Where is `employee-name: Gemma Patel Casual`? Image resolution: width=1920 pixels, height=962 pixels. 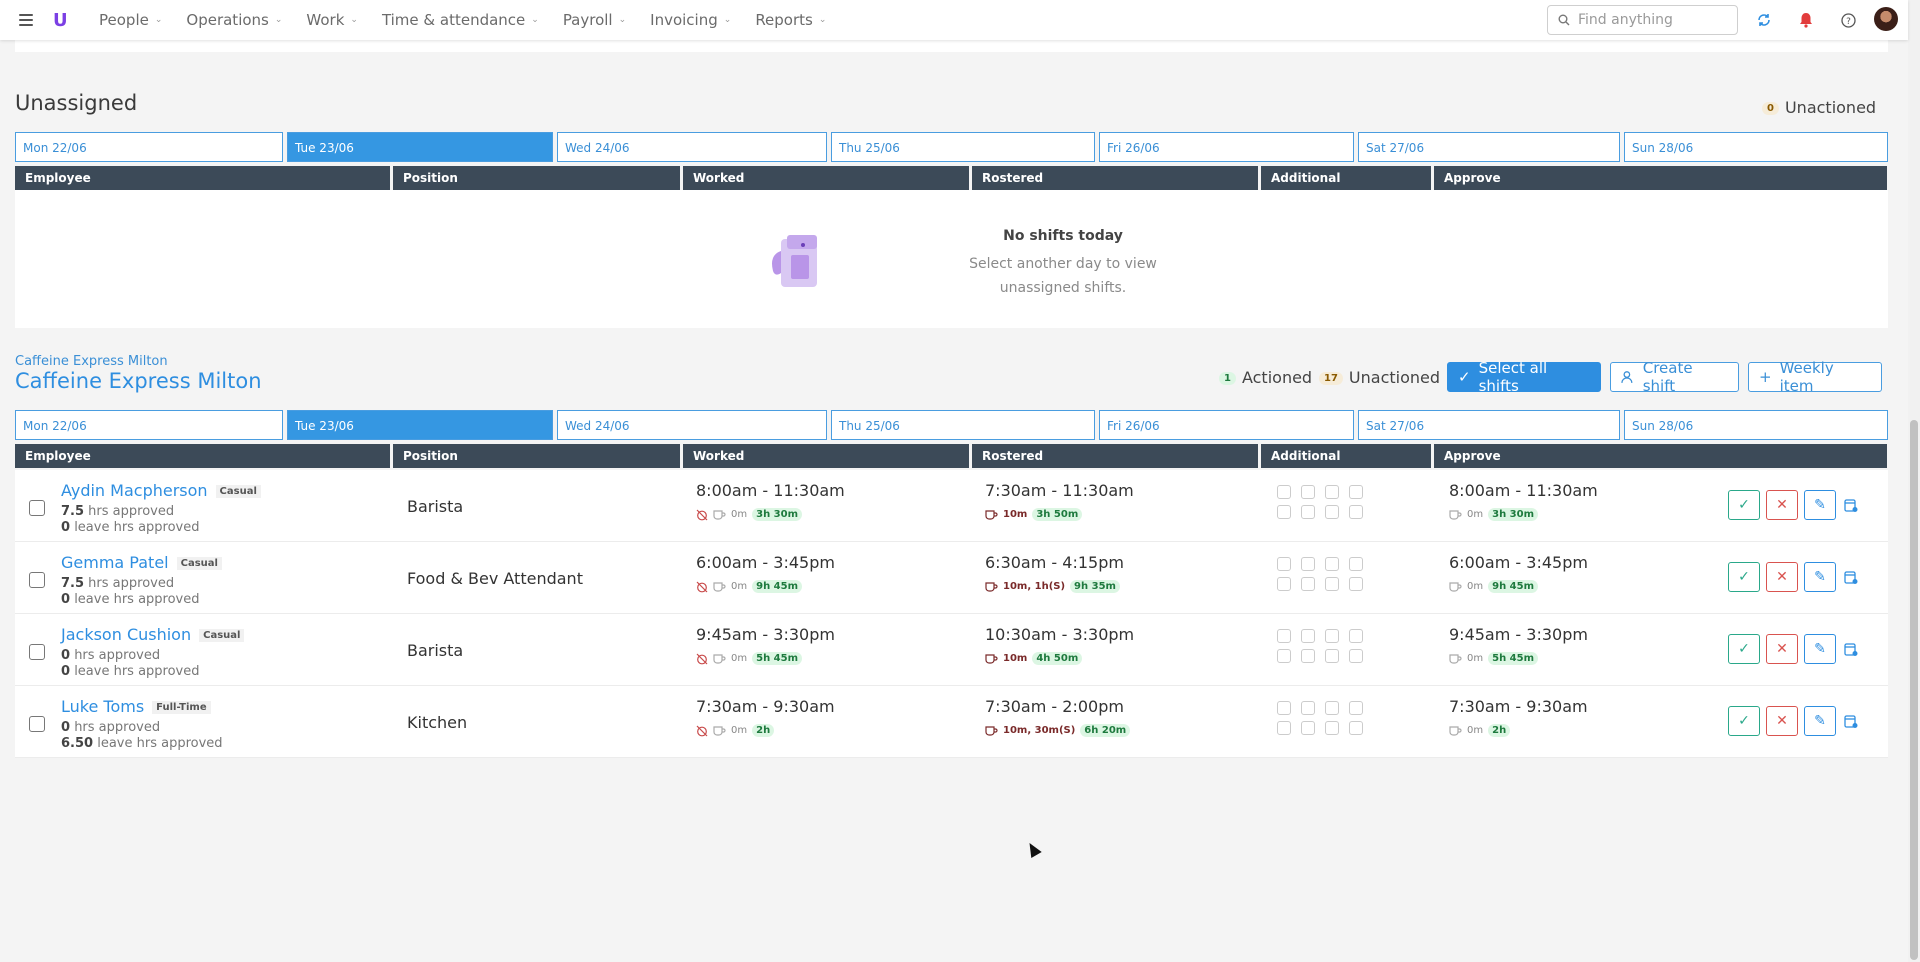 employee-name: Gemma Patel Casual is located at coordinates (141, 562).